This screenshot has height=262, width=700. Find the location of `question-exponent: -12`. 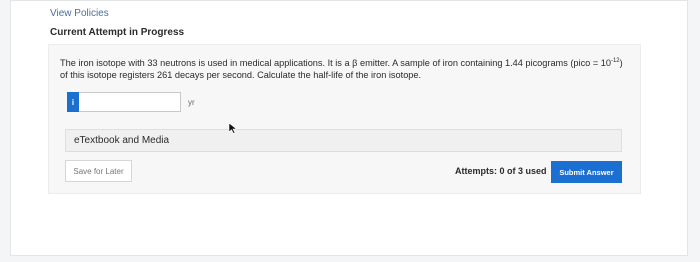

question-exponent: -12 is located at coordinates (615, 60).